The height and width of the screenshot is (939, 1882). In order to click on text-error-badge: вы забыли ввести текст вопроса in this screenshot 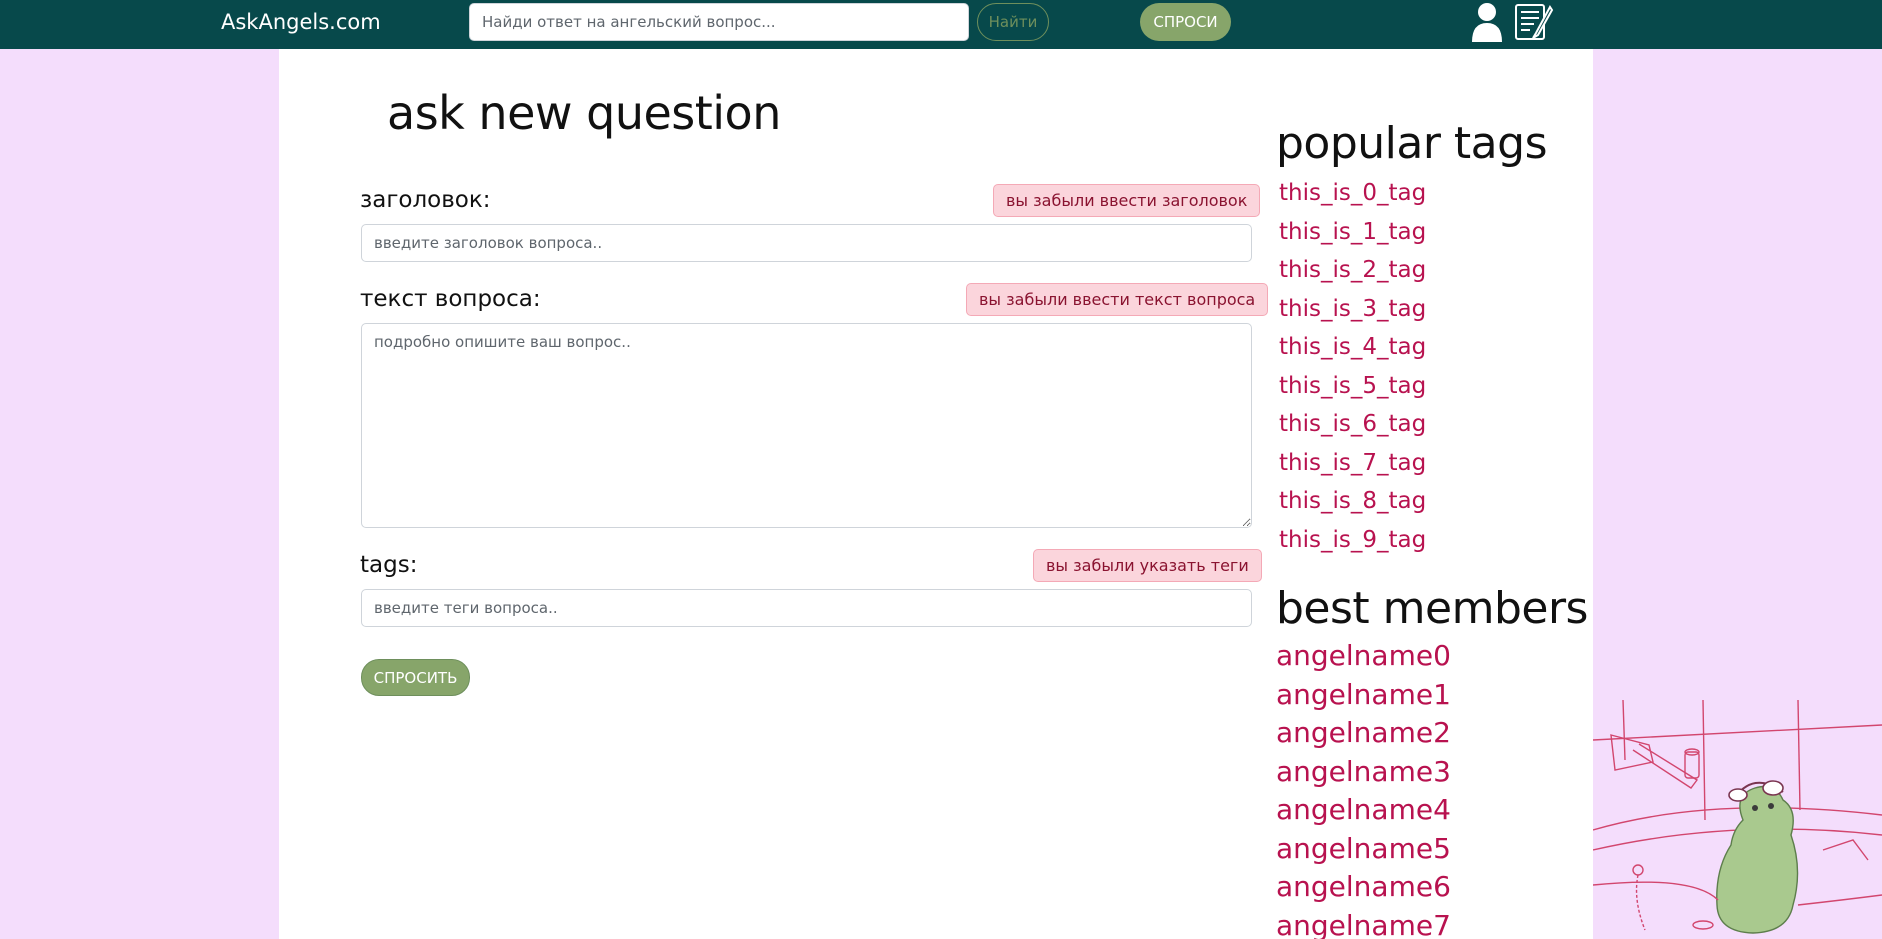, I will do `click(1117, 299)`.